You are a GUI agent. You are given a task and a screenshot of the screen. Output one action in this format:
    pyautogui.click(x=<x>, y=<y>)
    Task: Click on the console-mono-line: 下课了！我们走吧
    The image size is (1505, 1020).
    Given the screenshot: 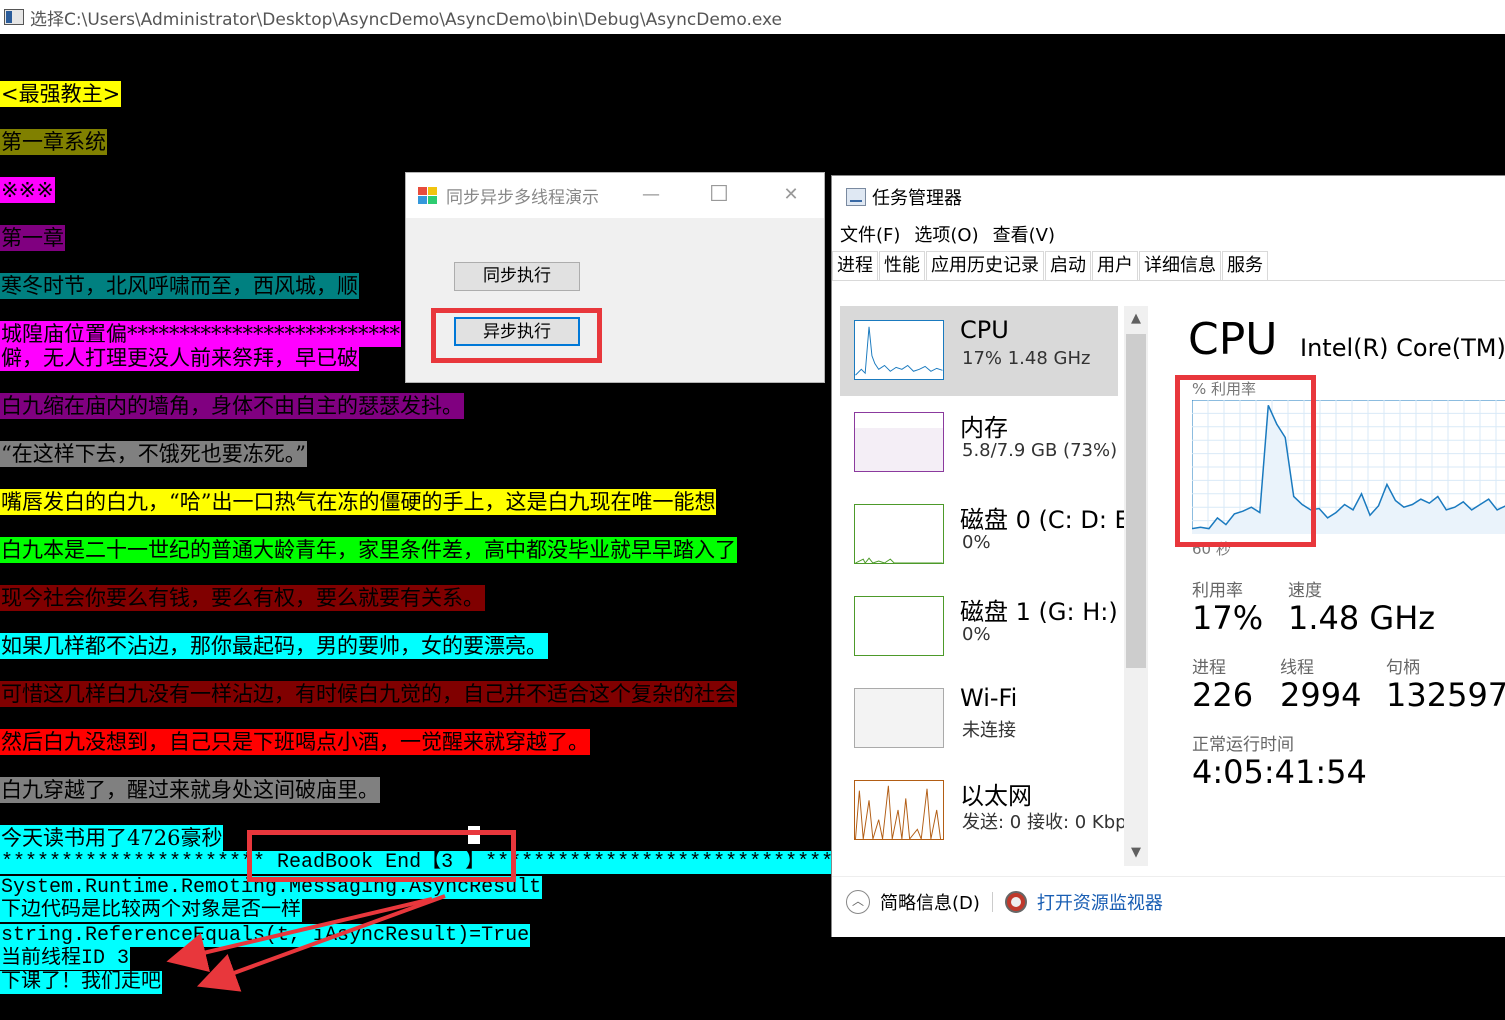 What is the action you would take?
    pyautogui.click(x=81, y=982)
    